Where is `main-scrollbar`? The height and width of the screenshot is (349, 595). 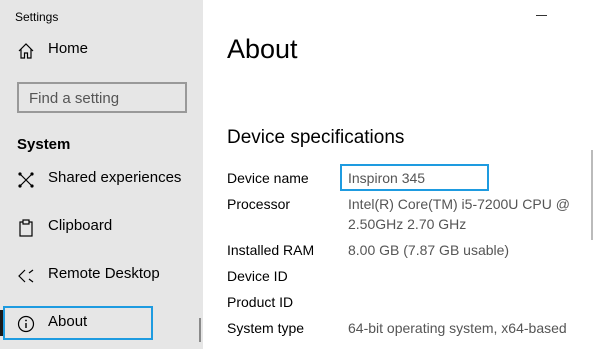 main-scrollbar is located at coordinates (592, 195).